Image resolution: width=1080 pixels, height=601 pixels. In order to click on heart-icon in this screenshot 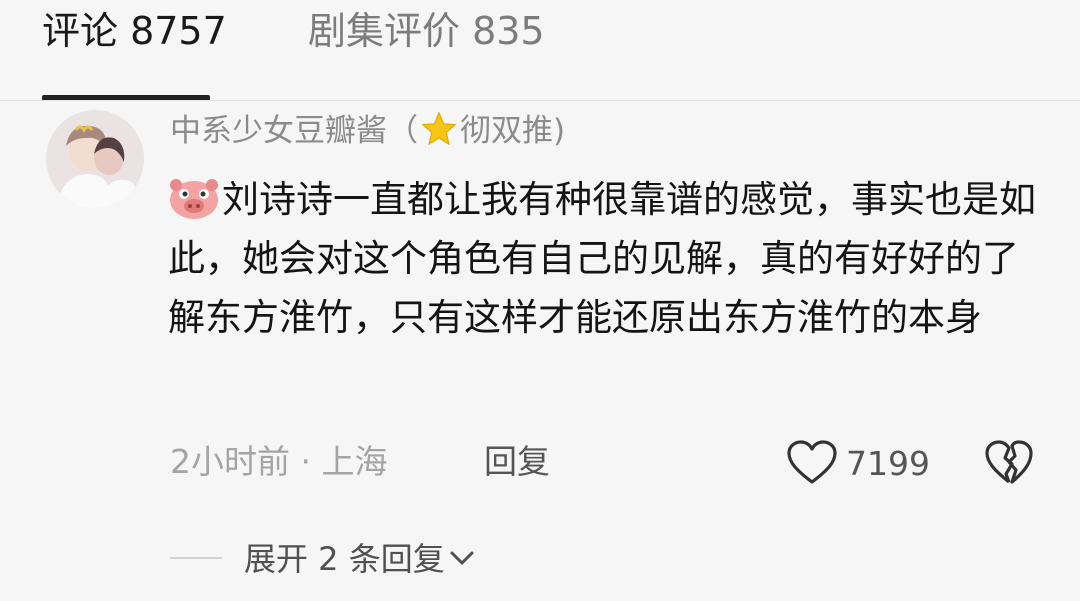, I will do `click(812, 463)`.